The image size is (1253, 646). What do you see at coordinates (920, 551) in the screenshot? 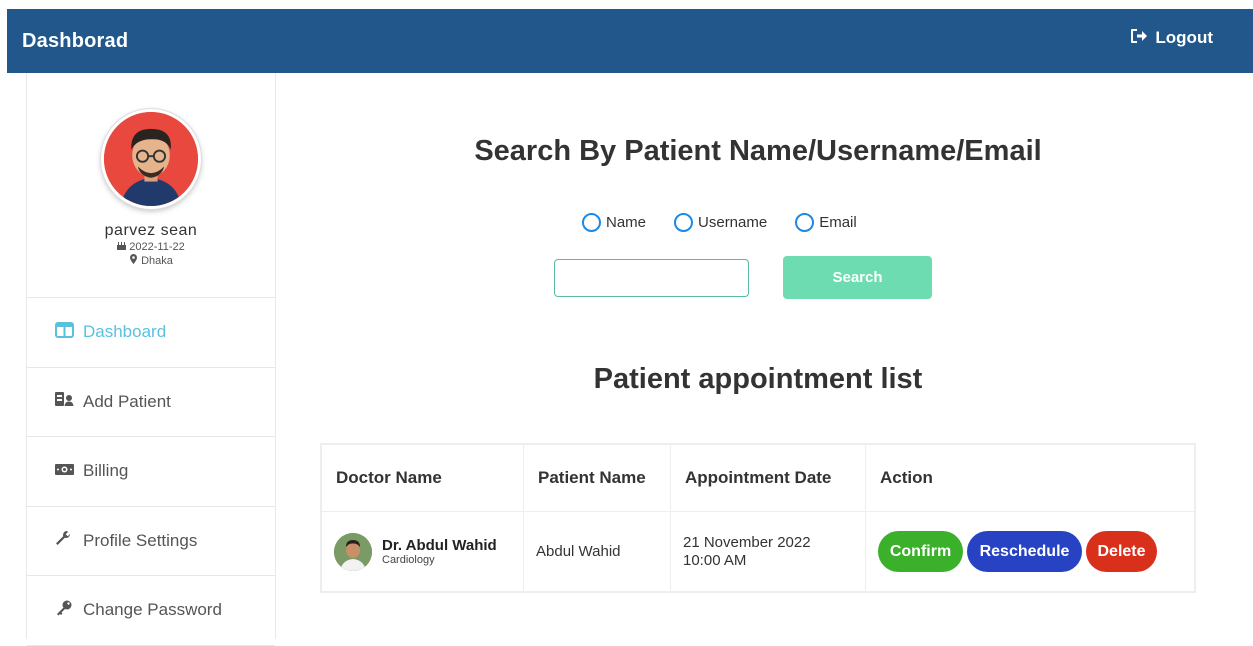
I see `confirm-button: Confirm` at bounding box center [920, 551].